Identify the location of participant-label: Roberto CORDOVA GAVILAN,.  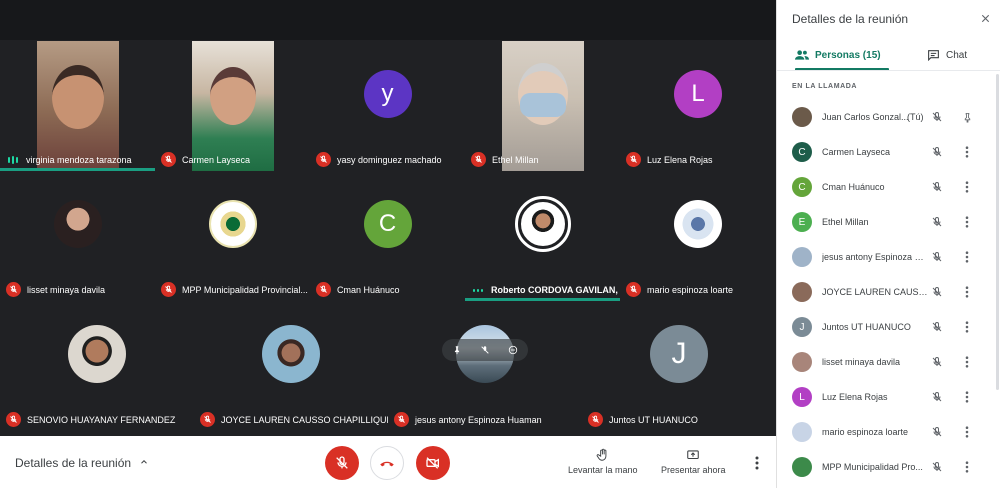
(544, 290).